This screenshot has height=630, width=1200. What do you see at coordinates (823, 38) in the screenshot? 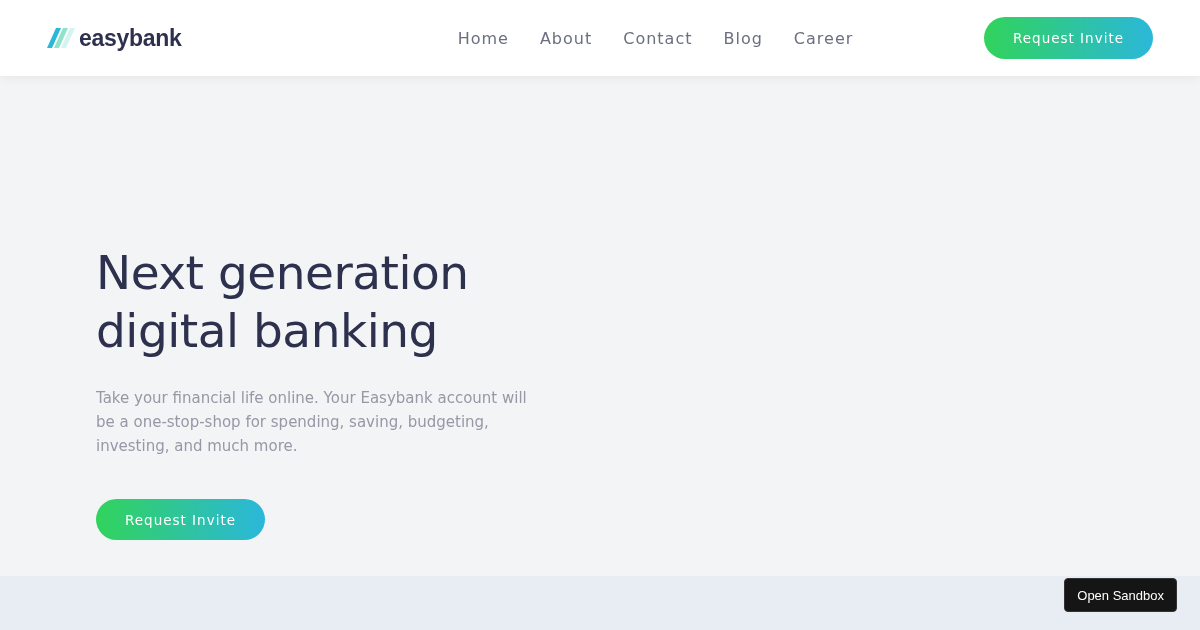
I see `nav-link: Career` at bounding box center [823, 38].